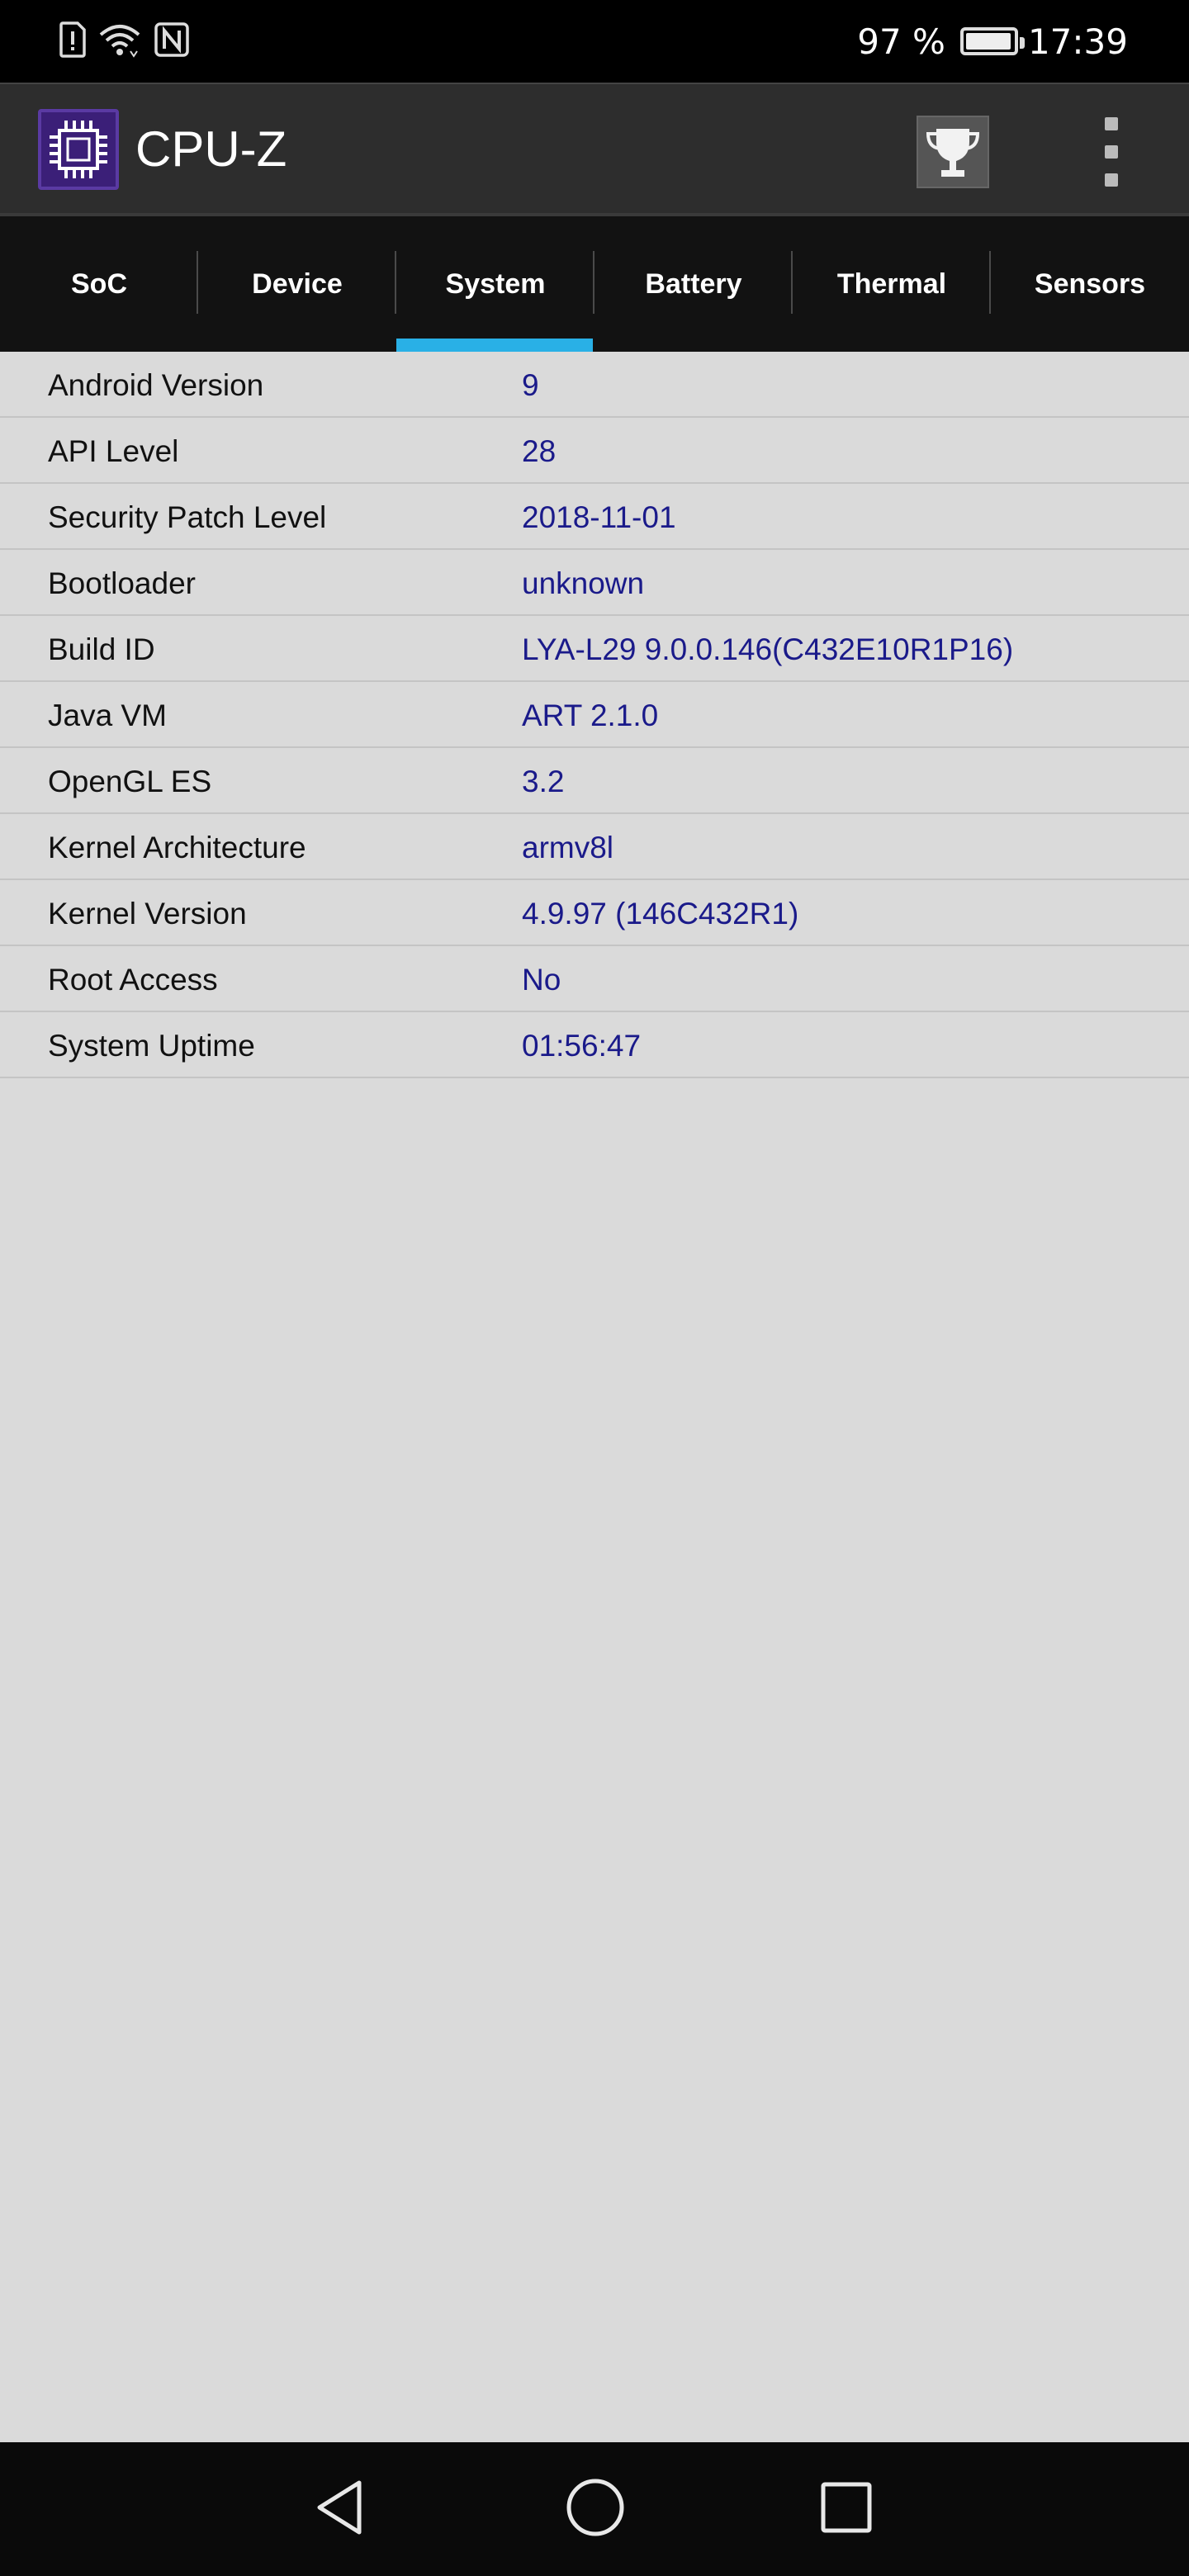 This screenshot has height=2576, width=1189. I want to click on tab-label: Sensors, so click(1090, 284).